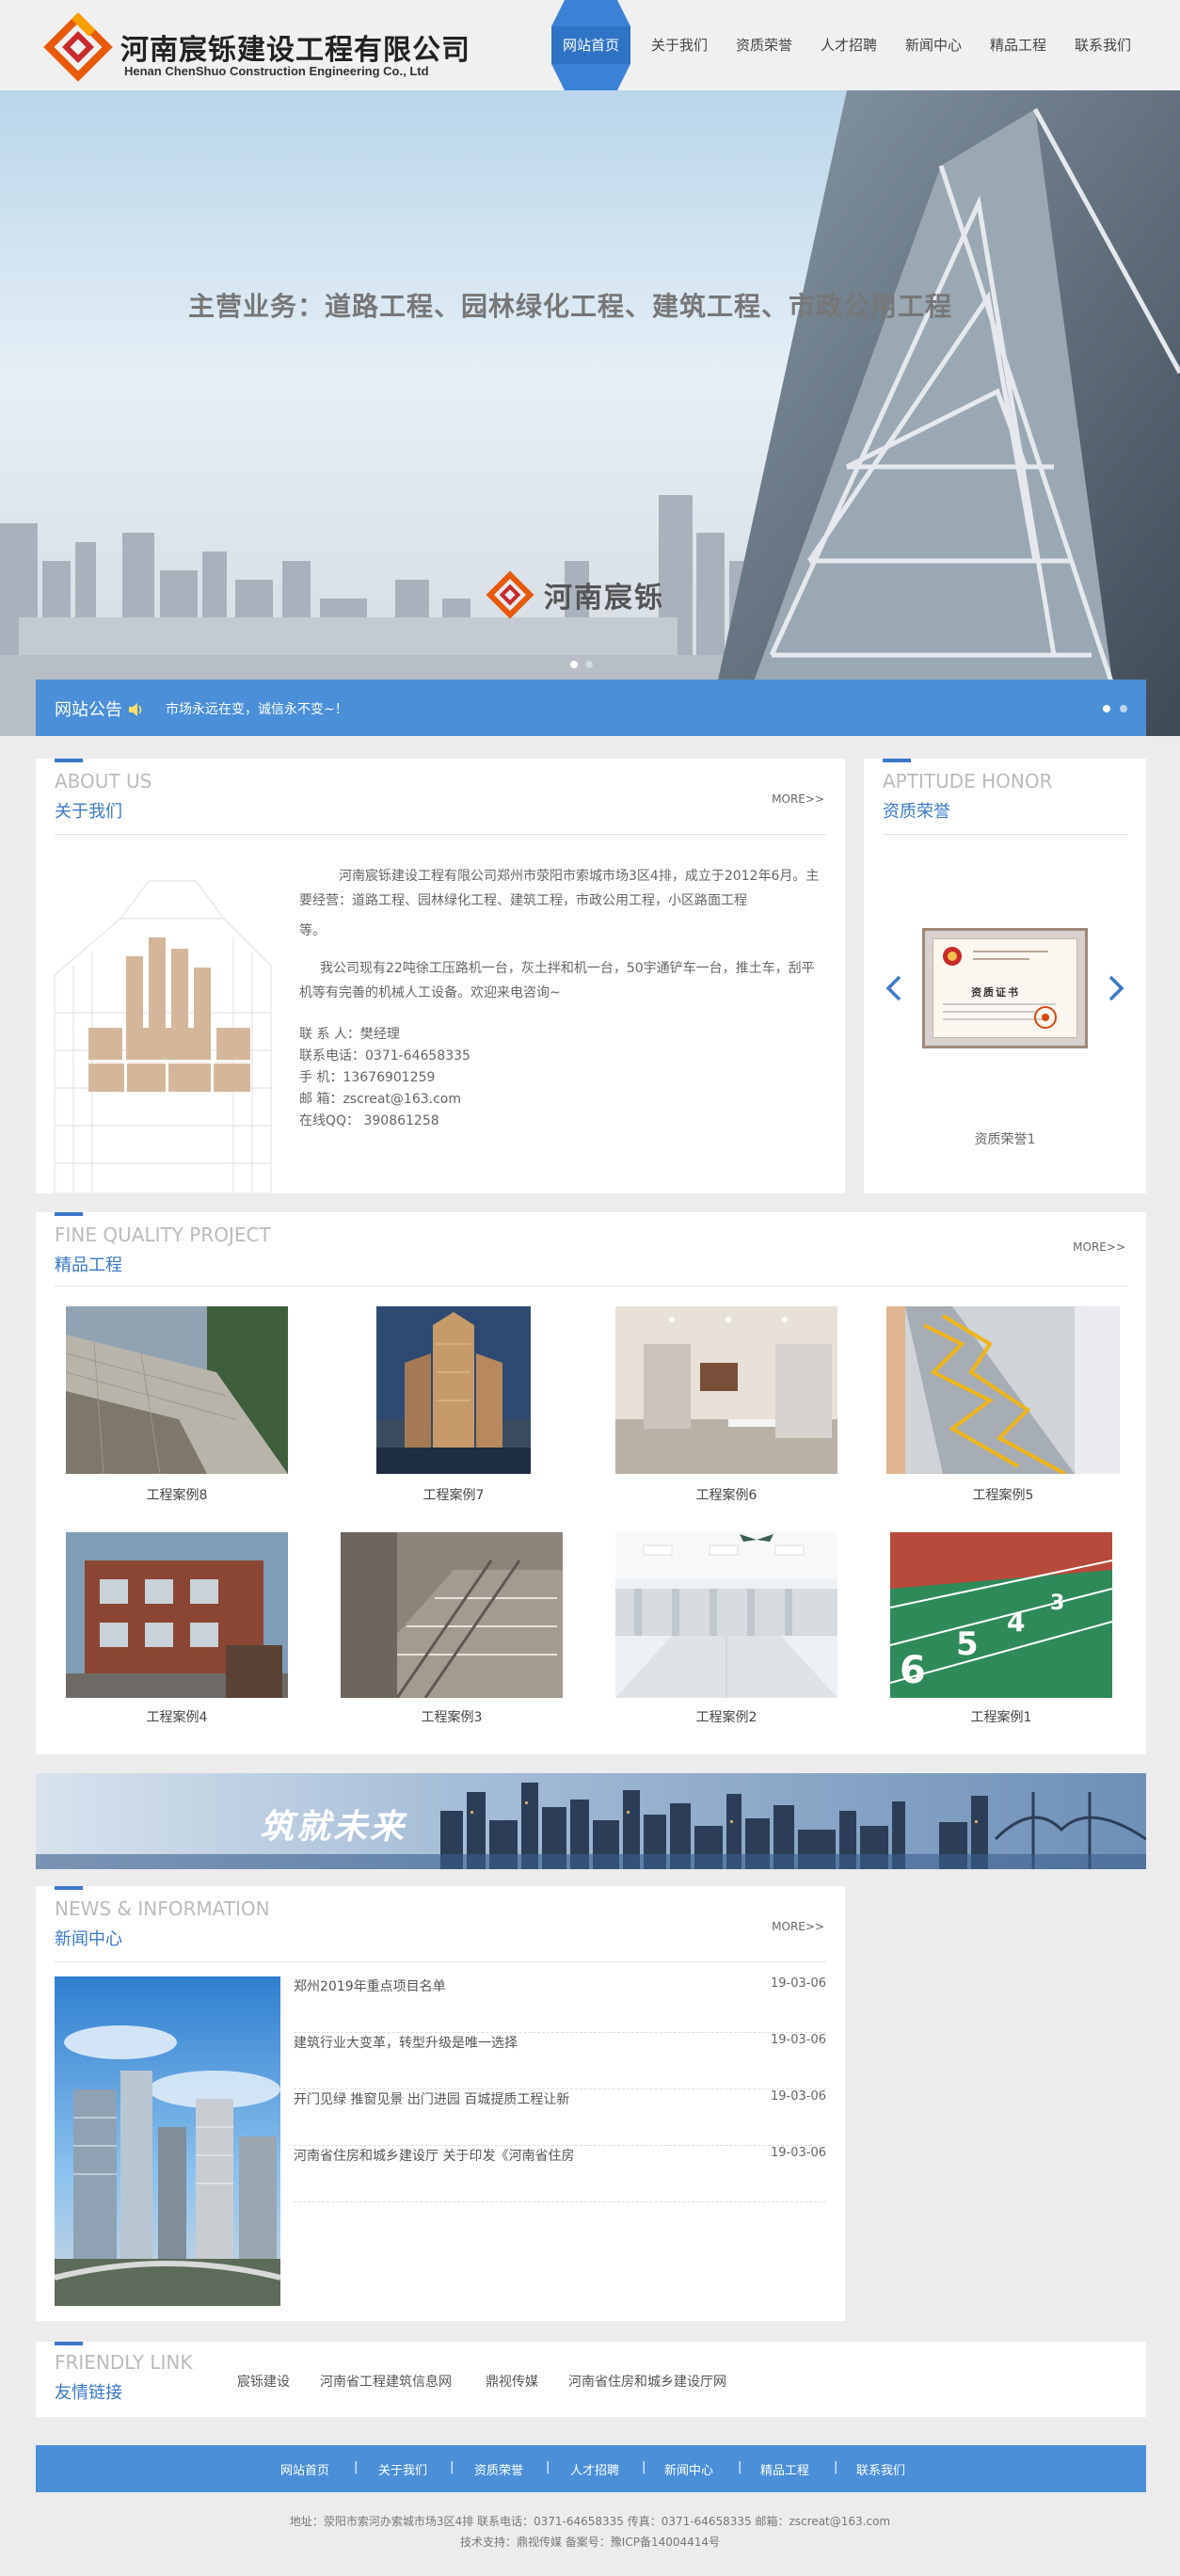  Describe the element at coordinates (688, 2469) in the screenshot. I see `footer-nav-item: 新闻中心` at that location.